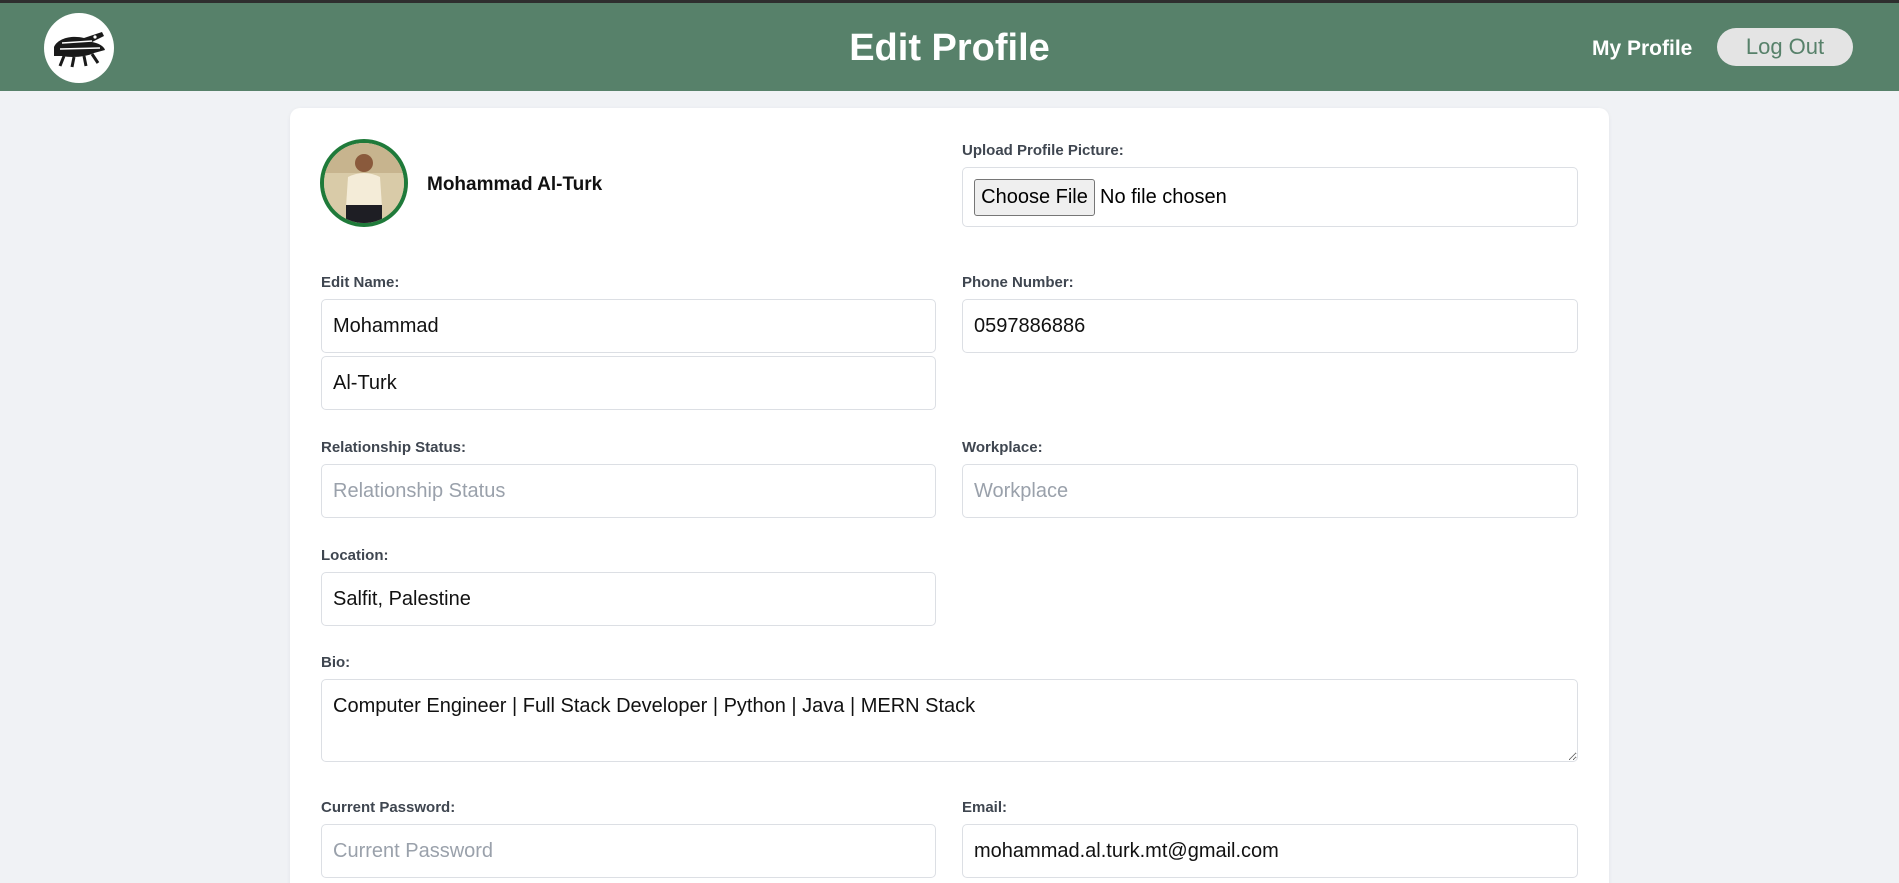  What do you see at coordinates (336, 662) in the screenshot?
I see `bio-label: Bio:` at bounding box center [336, 662].